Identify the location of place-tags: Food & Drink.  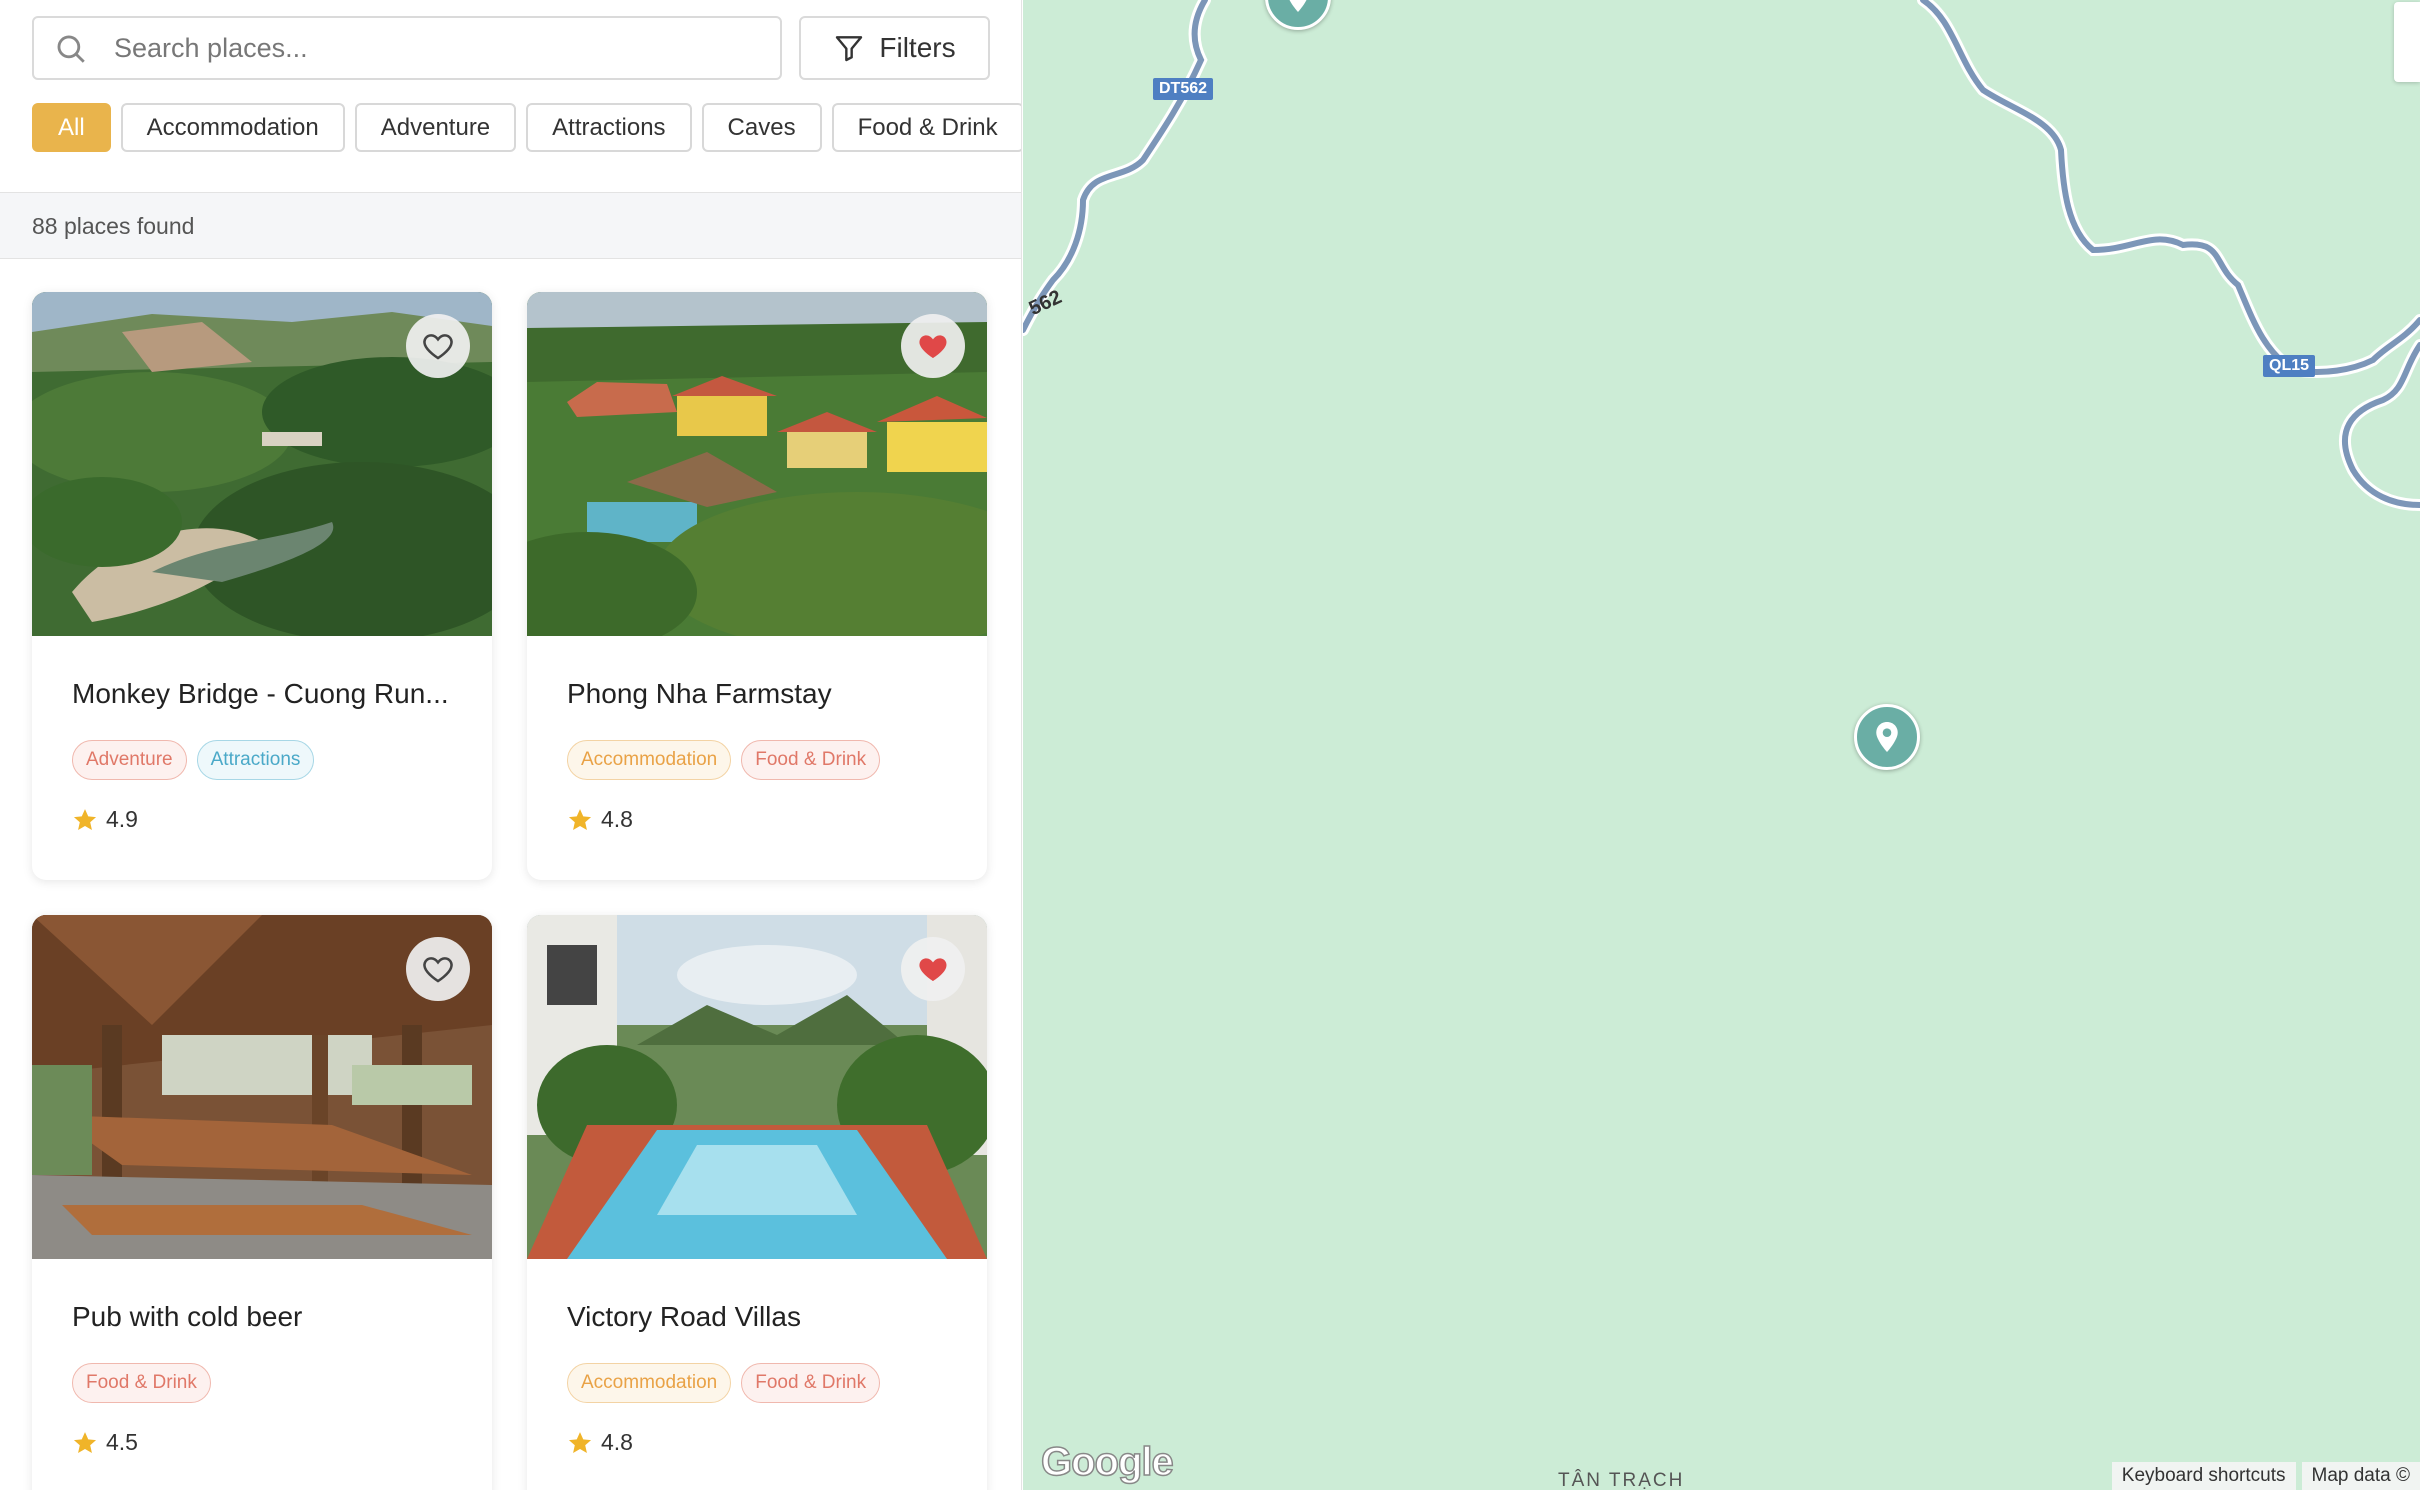
(141, 1383).